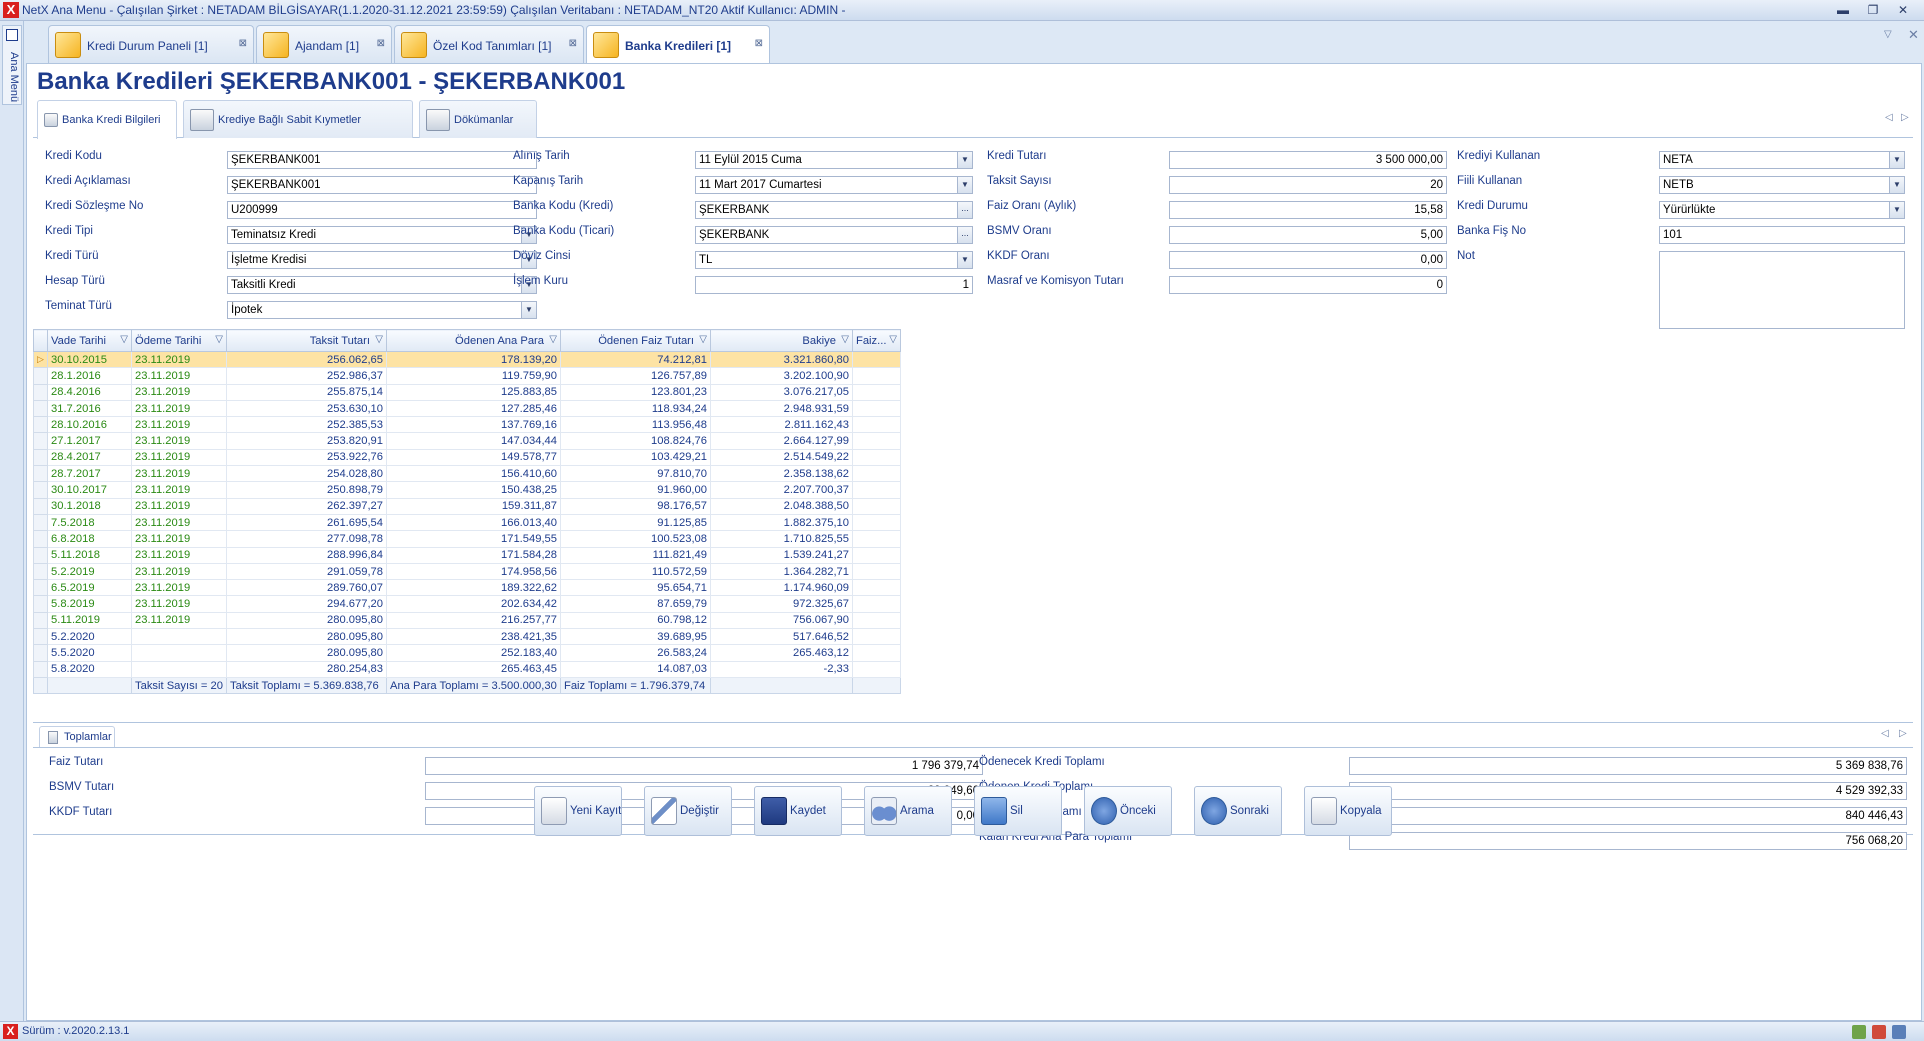 The width and height of the screenshot is (1924, 1041). Describe the element at coordinates (107, 119) in the screenshot. I see `subtab-banka-kredi-bilgileri: Banka Kredi Bilgileri` at that location.